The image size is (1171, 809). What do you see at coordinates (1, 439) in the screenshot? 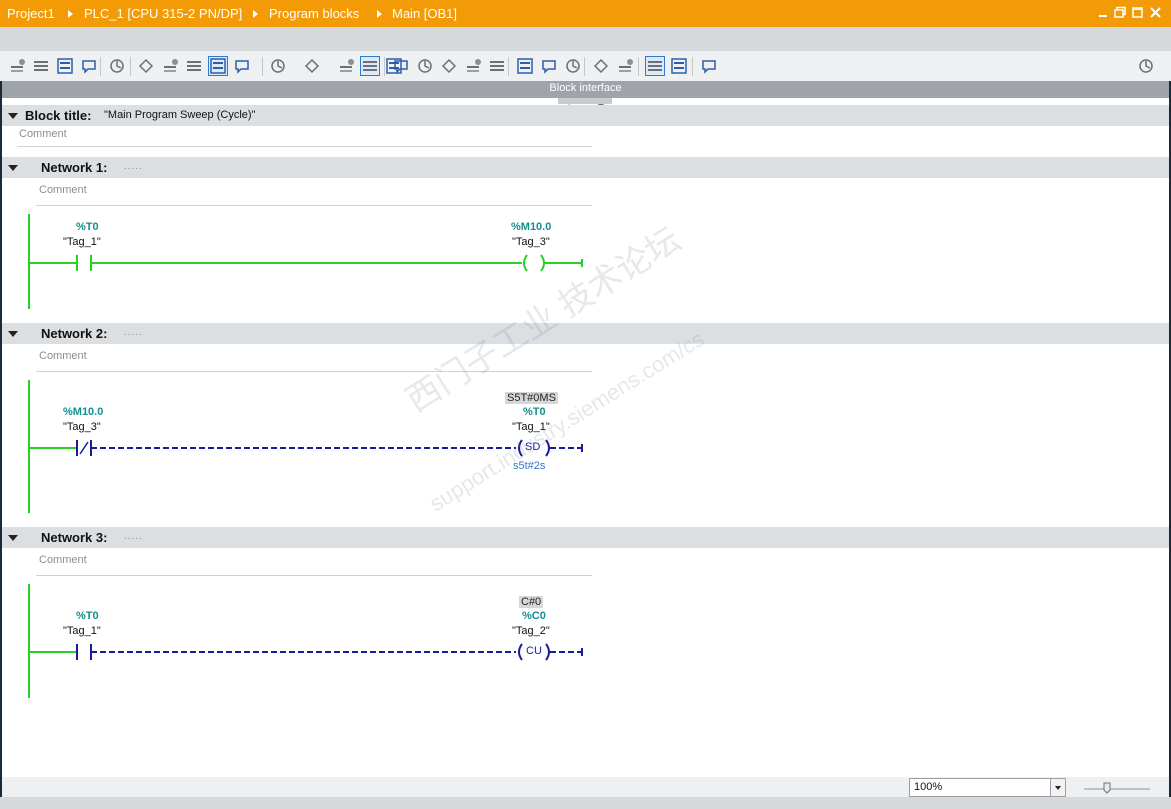
I see `frame-left-border` at bounding box center [1, 439].